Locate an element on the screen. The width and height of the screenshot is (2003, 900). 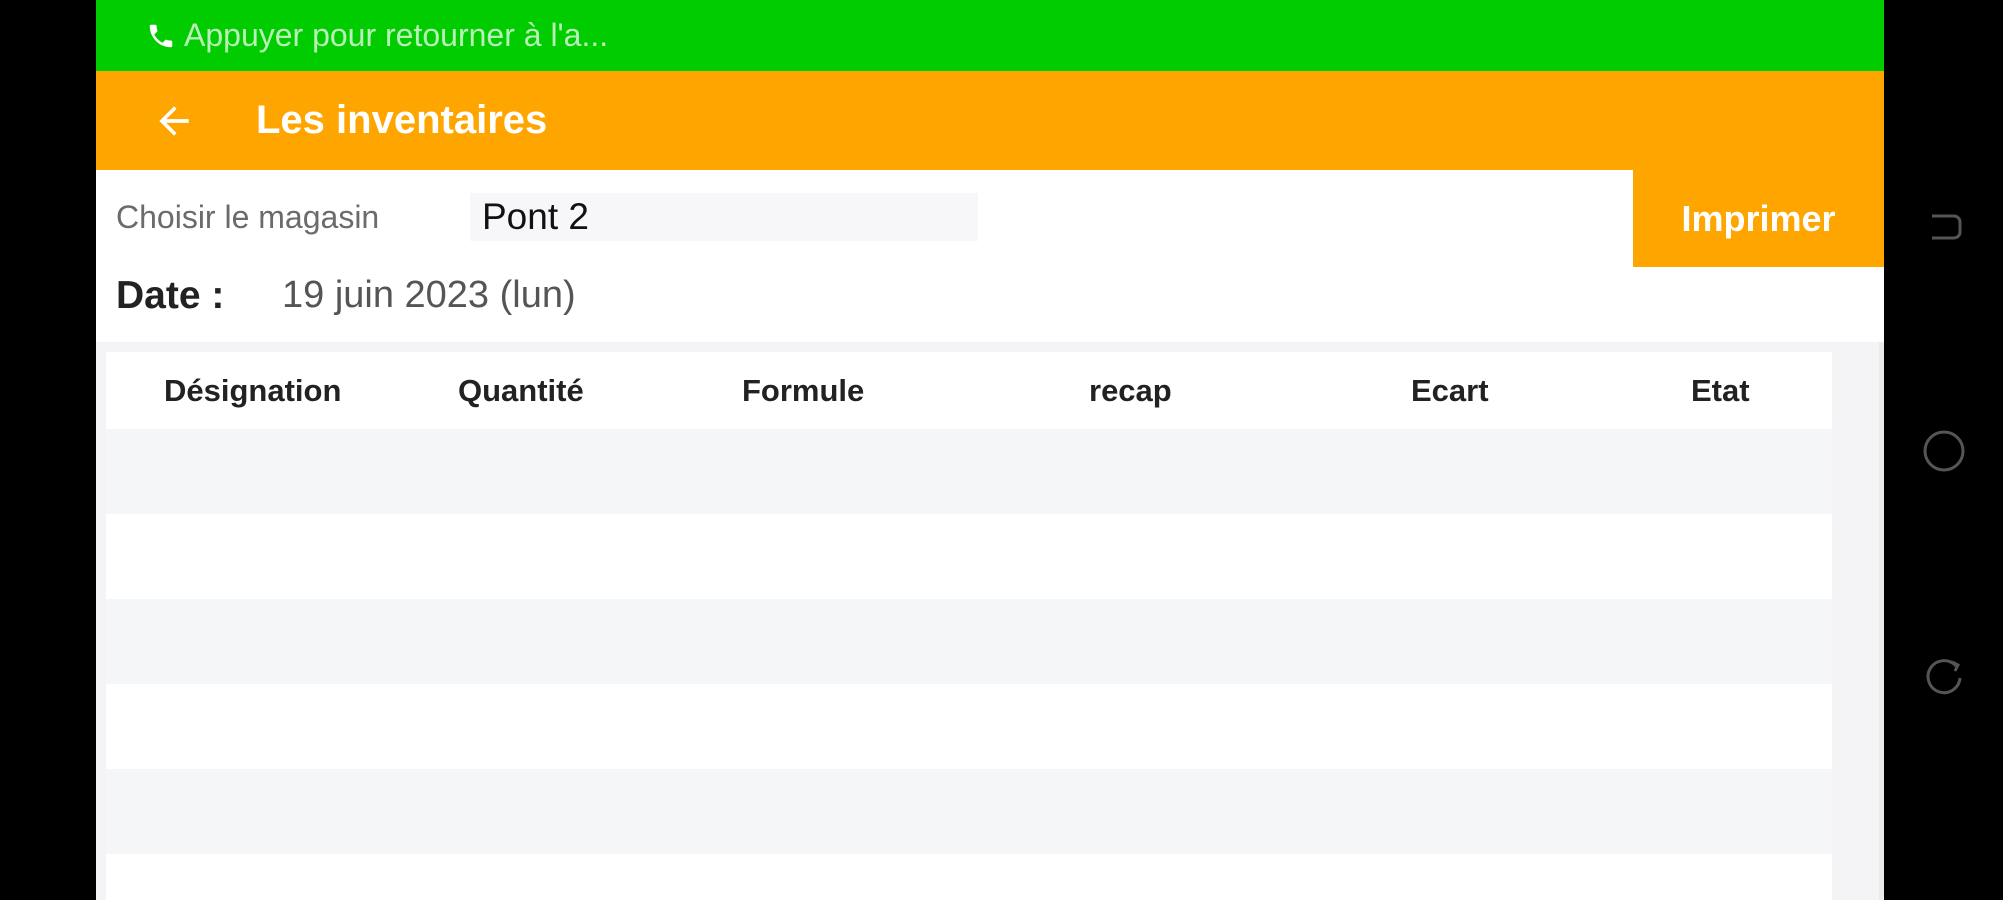
column-header-formule: Formule is located at coordinates (803, 390).